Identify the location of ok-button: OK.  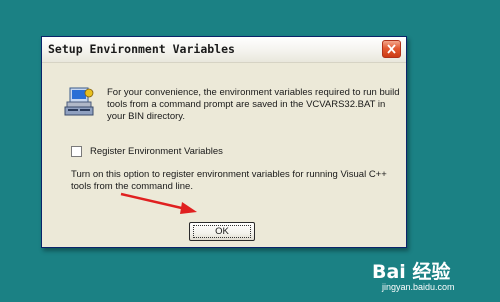
(222, 231).